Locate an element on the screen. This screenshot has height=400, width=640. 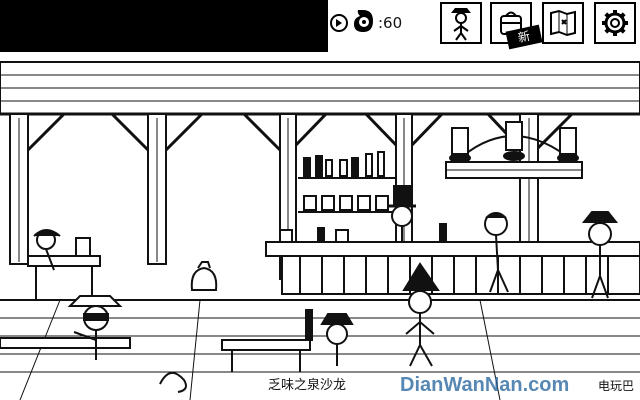
left-table is located at coordinates (64, 268).